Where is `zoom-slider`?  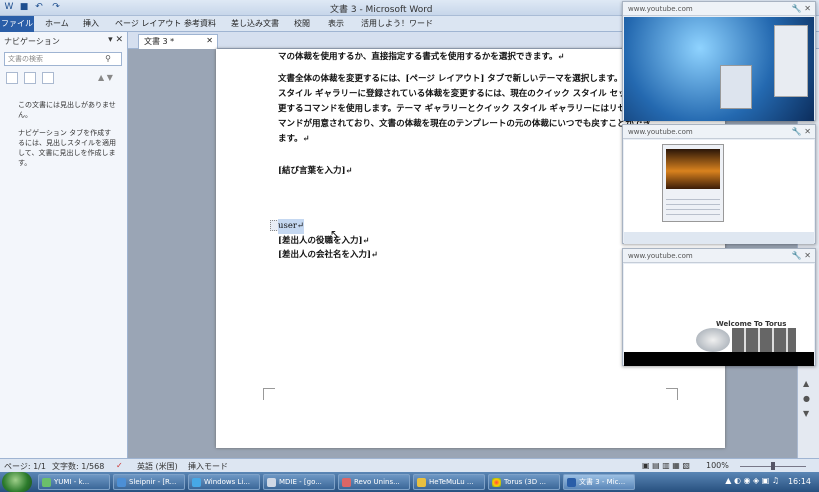
zoom-slider is located at coordinates (773, 466).